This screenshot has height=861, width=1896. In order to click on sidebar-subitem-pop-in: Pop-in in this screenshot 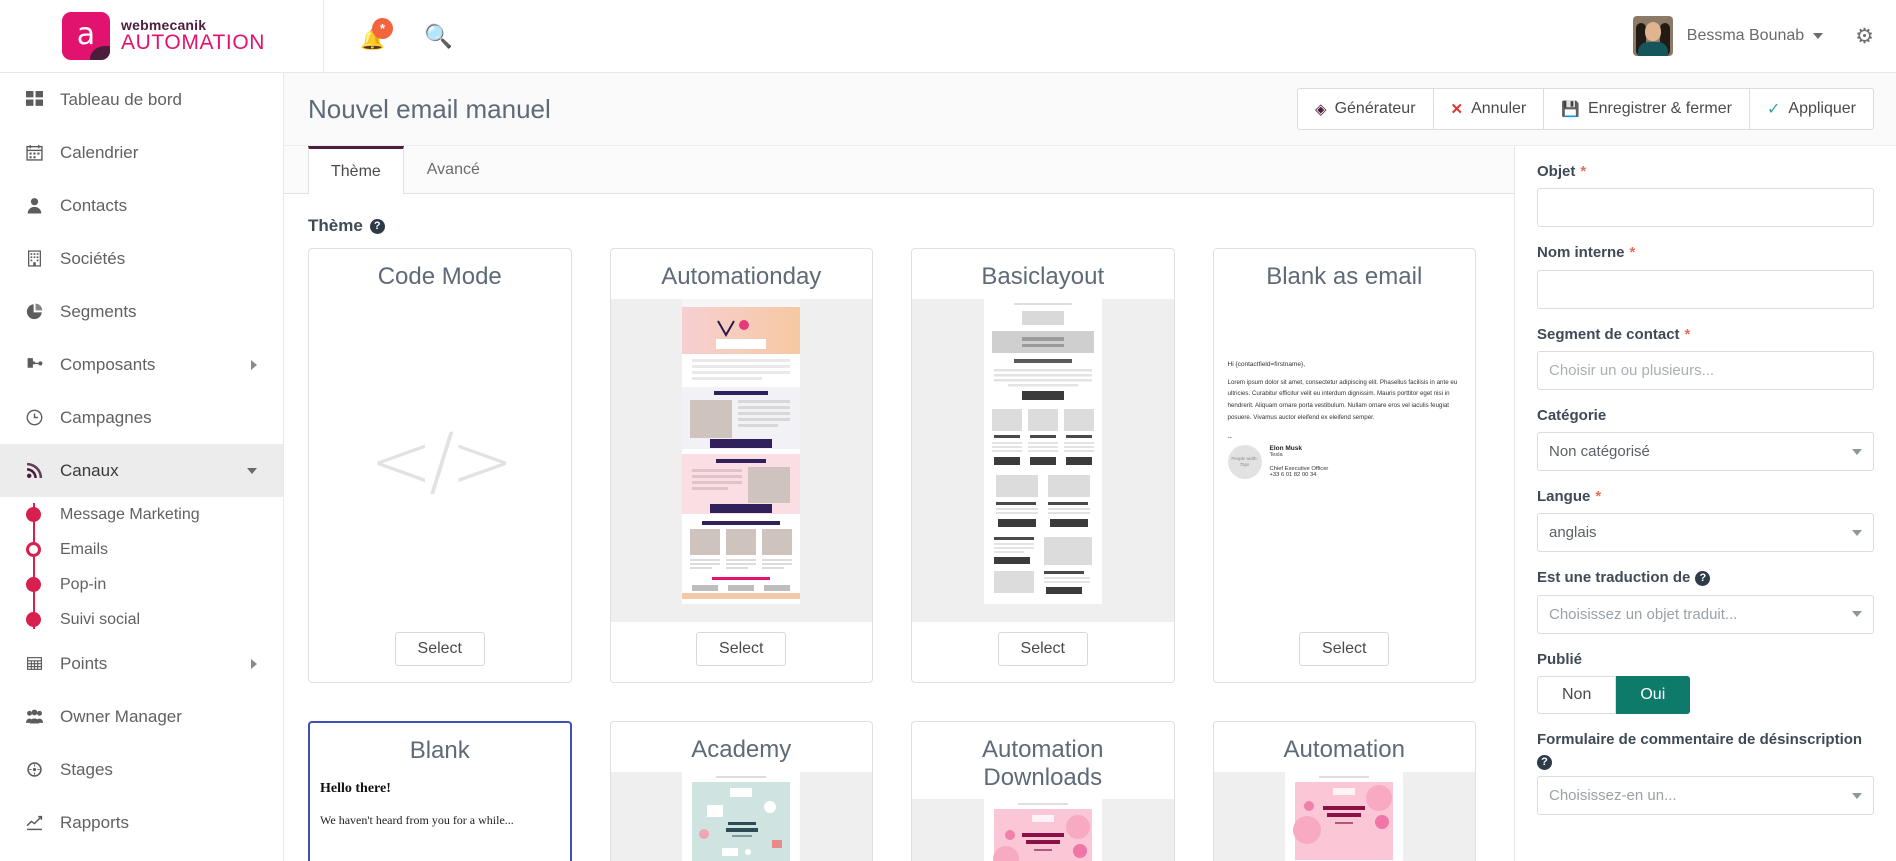, I will do `click(141, 584)`.